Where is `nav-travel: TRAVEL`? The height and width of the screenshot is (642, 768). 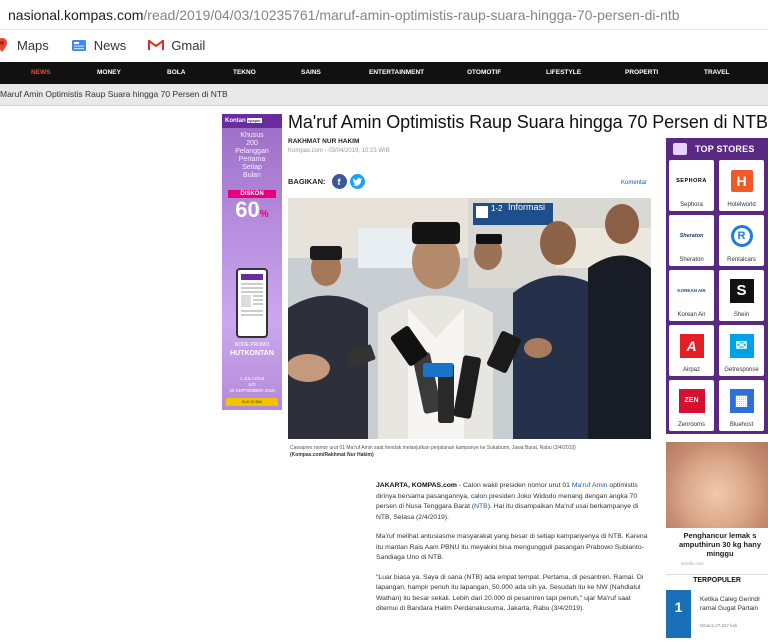 nav-travel: TRAVEL is located at coordinates (717, 72).